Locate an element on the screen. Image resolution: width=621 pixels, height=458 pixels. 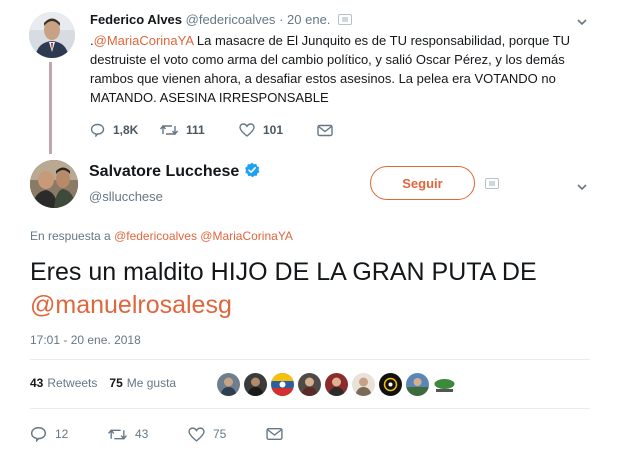
retweet-count: 111 is located at coordinates (195, 130).